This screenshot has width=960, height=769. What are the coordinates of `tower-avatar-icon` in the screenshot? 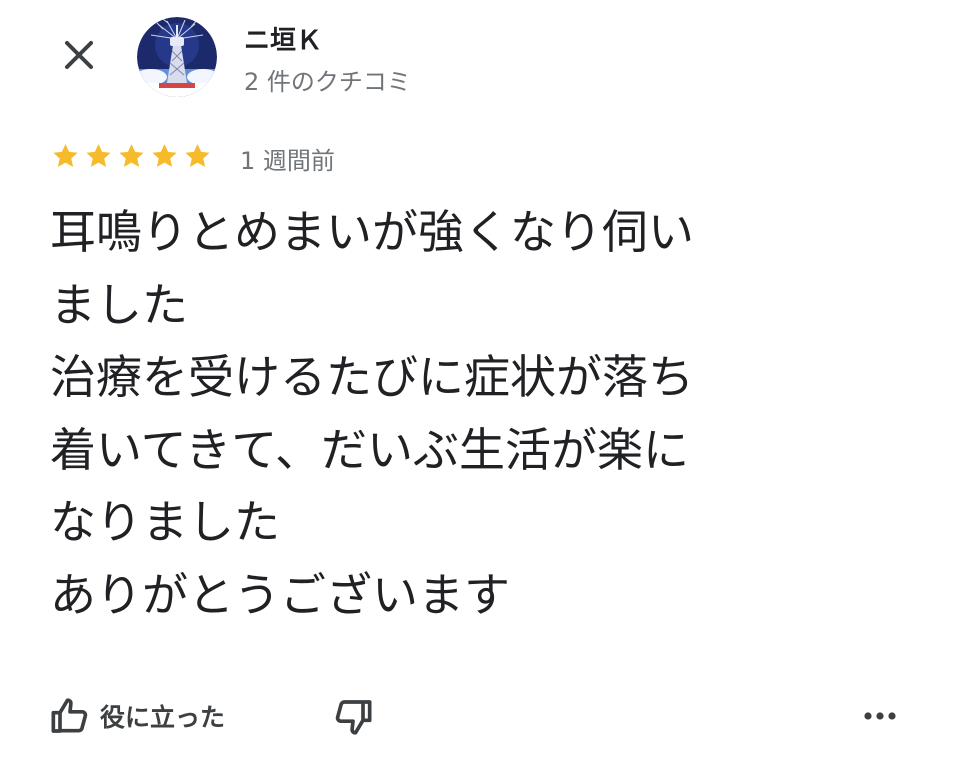 It's located at (177, 57).